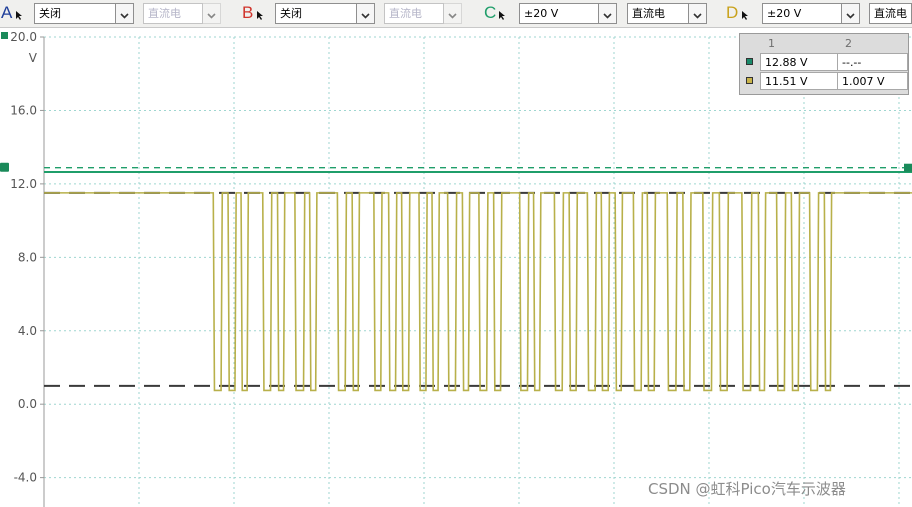  I want to click on watermark: CSDN @虹科Pico汽车示波器, so click(747, 489).